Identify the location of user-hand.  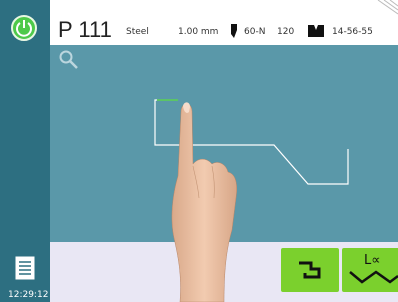
(204, 202).